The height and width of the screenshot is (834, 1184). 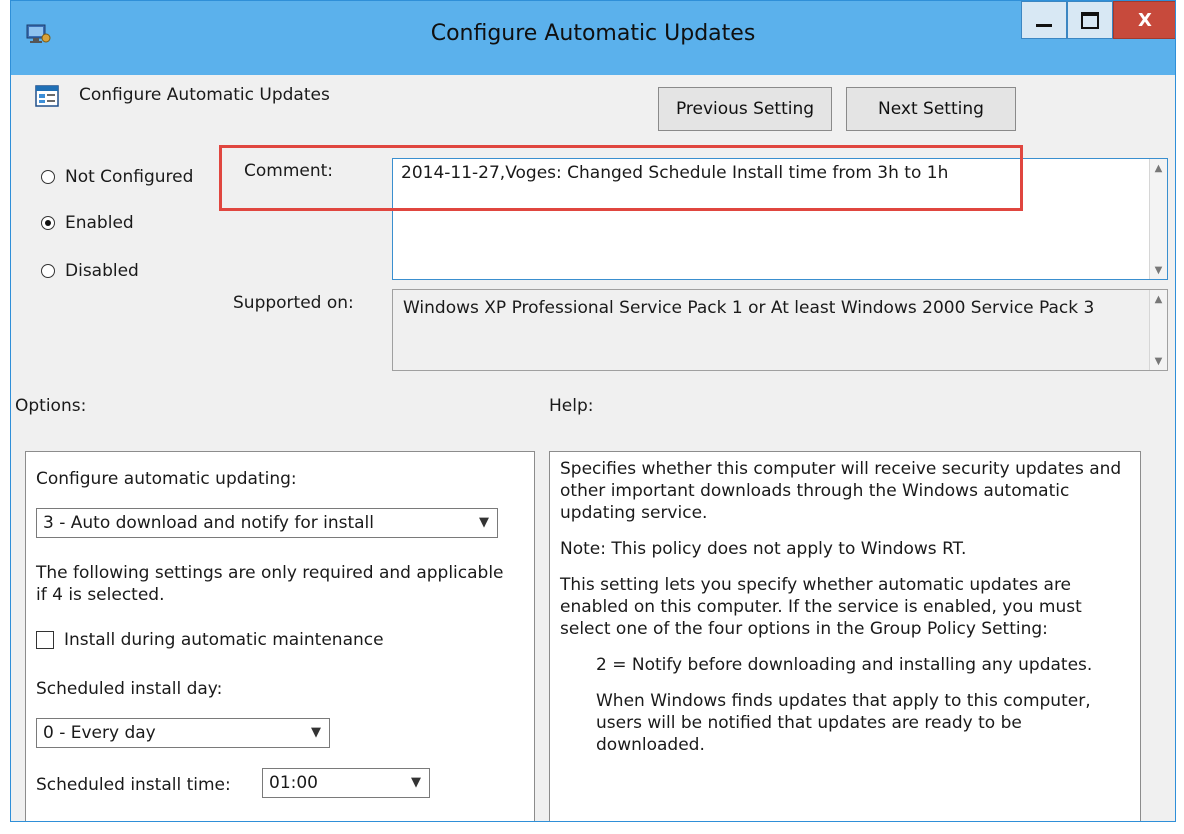 What do you see at coordinates (621, 178) in the screenshot?
I see `comment-highlight-annotation` at bounding box center [621, 178].